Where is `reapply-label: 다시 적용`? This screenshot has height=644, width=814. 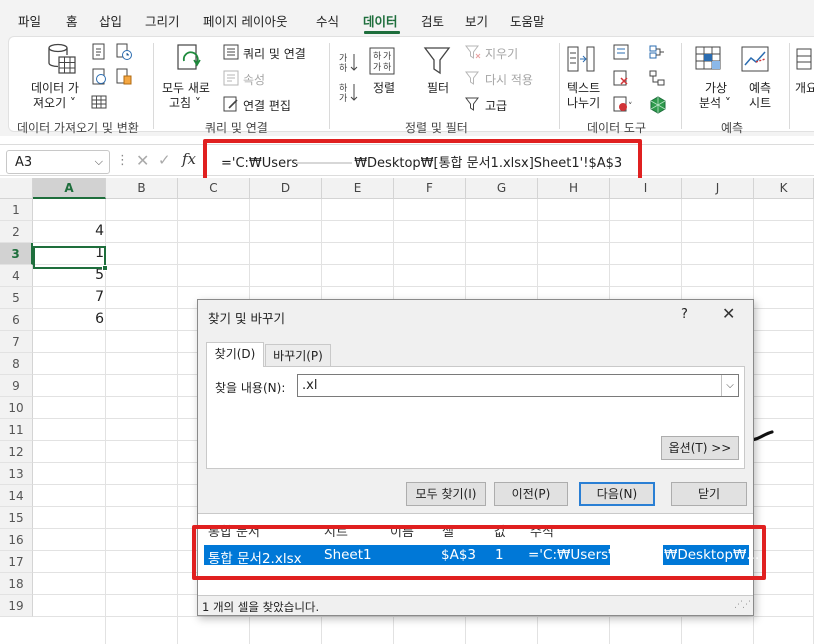 reapply-label: 다시 적용 is located at coordinates (509, 80).